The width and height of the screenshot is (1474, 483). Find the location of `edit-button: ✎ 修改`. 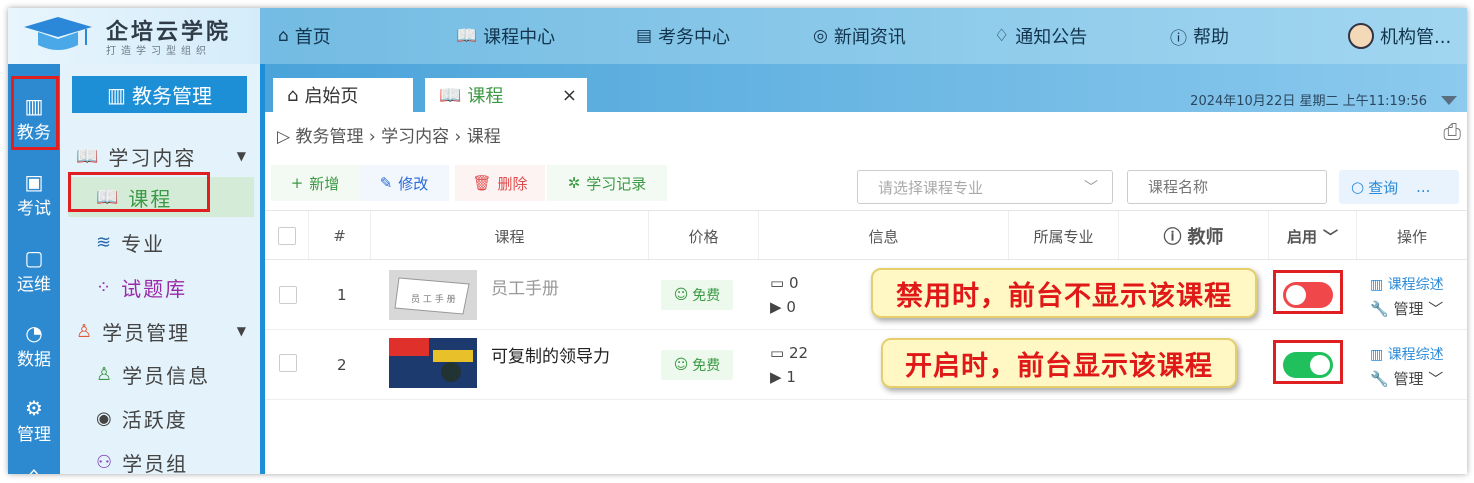

edit-button: ✎ 修改 is located at coordinates (404, 183).